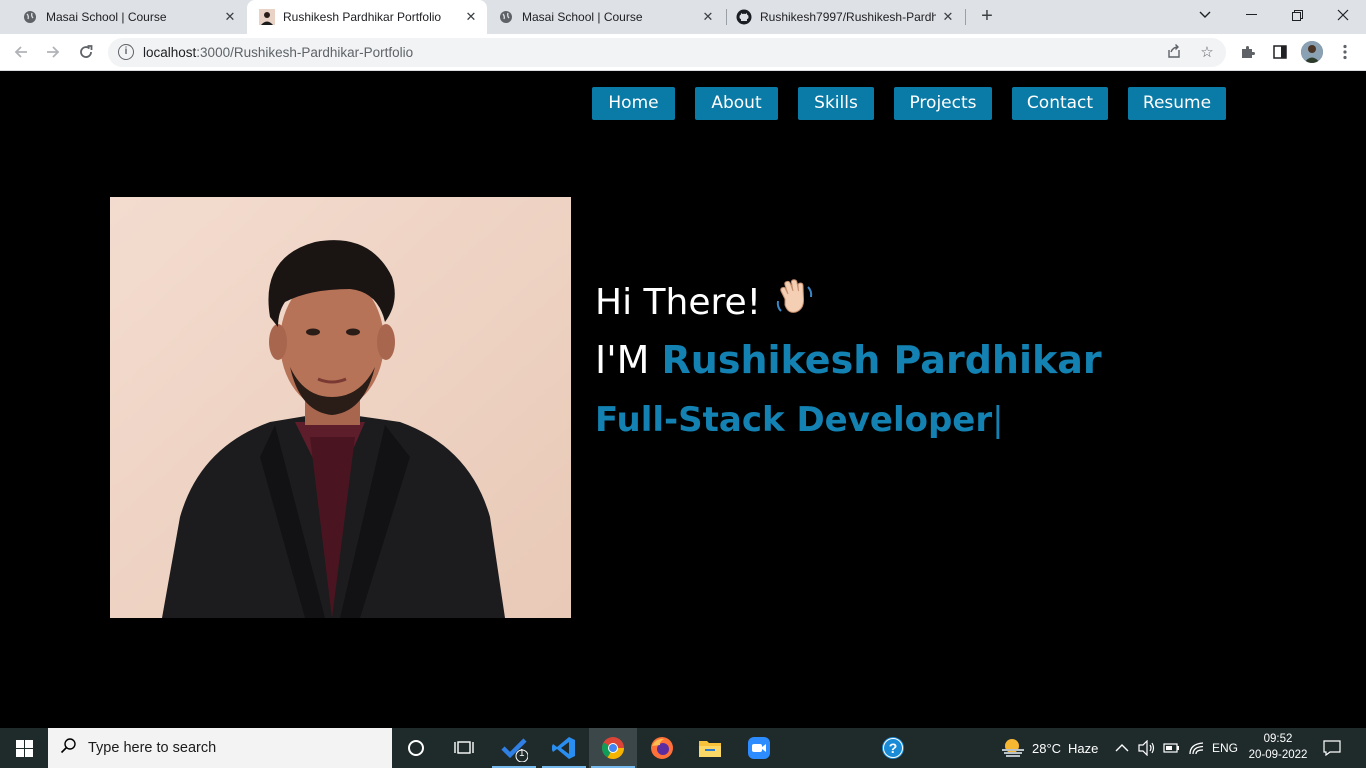  Describe the element at coordinates (305, 52) in the screenshot. I see `url-path: :3000/Rushikesh-Pardhikar-Portfolio` at that location.